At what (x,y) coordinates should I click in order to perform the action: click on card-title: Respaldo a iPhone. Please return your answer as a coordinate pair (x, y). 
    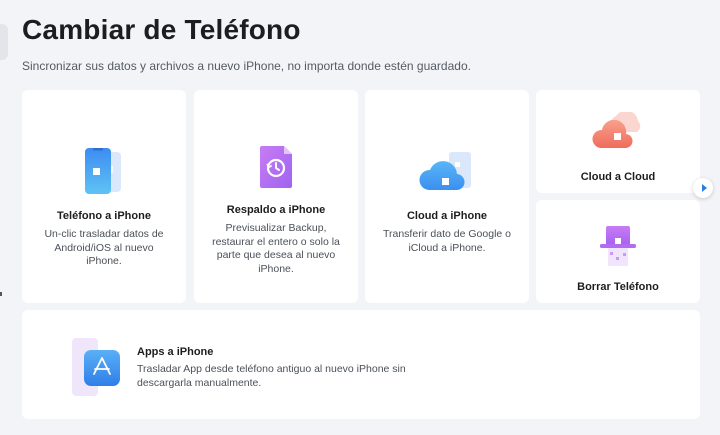
    Looking at the image, I should click on (276, 210).